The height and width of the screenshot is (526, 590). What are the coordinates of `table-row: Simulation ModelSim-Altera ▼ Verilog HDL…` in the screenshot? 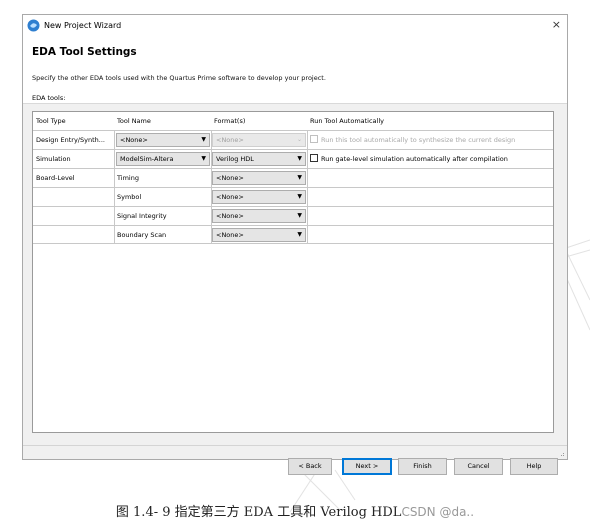 It's located at (293, 158).